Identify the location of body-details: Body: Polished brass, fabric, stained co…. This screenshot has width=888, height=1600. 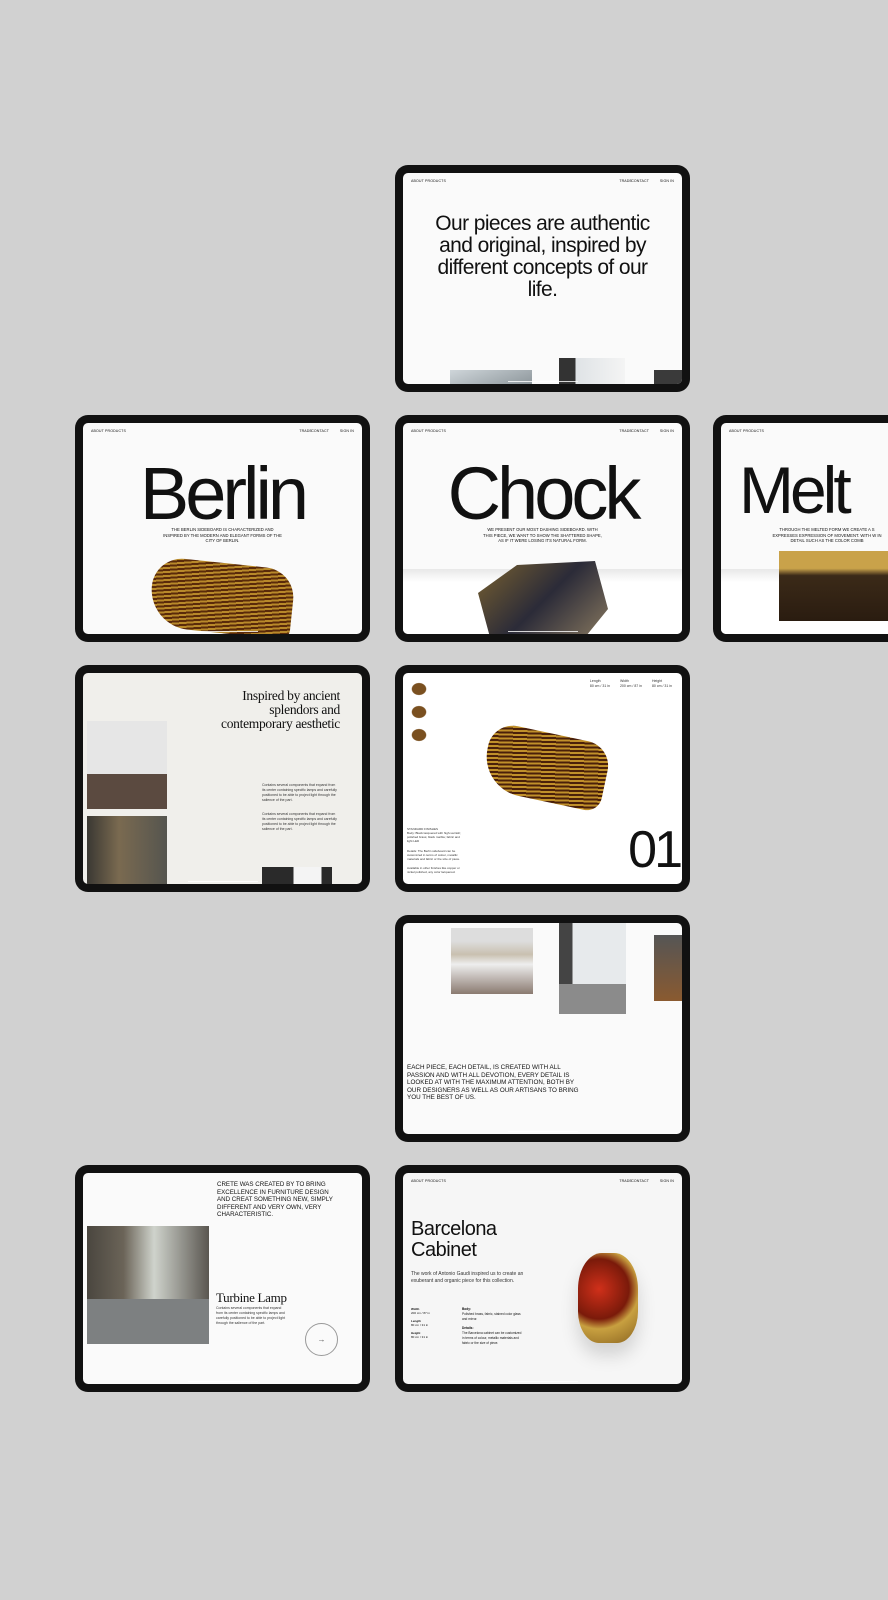
(492, 1326).